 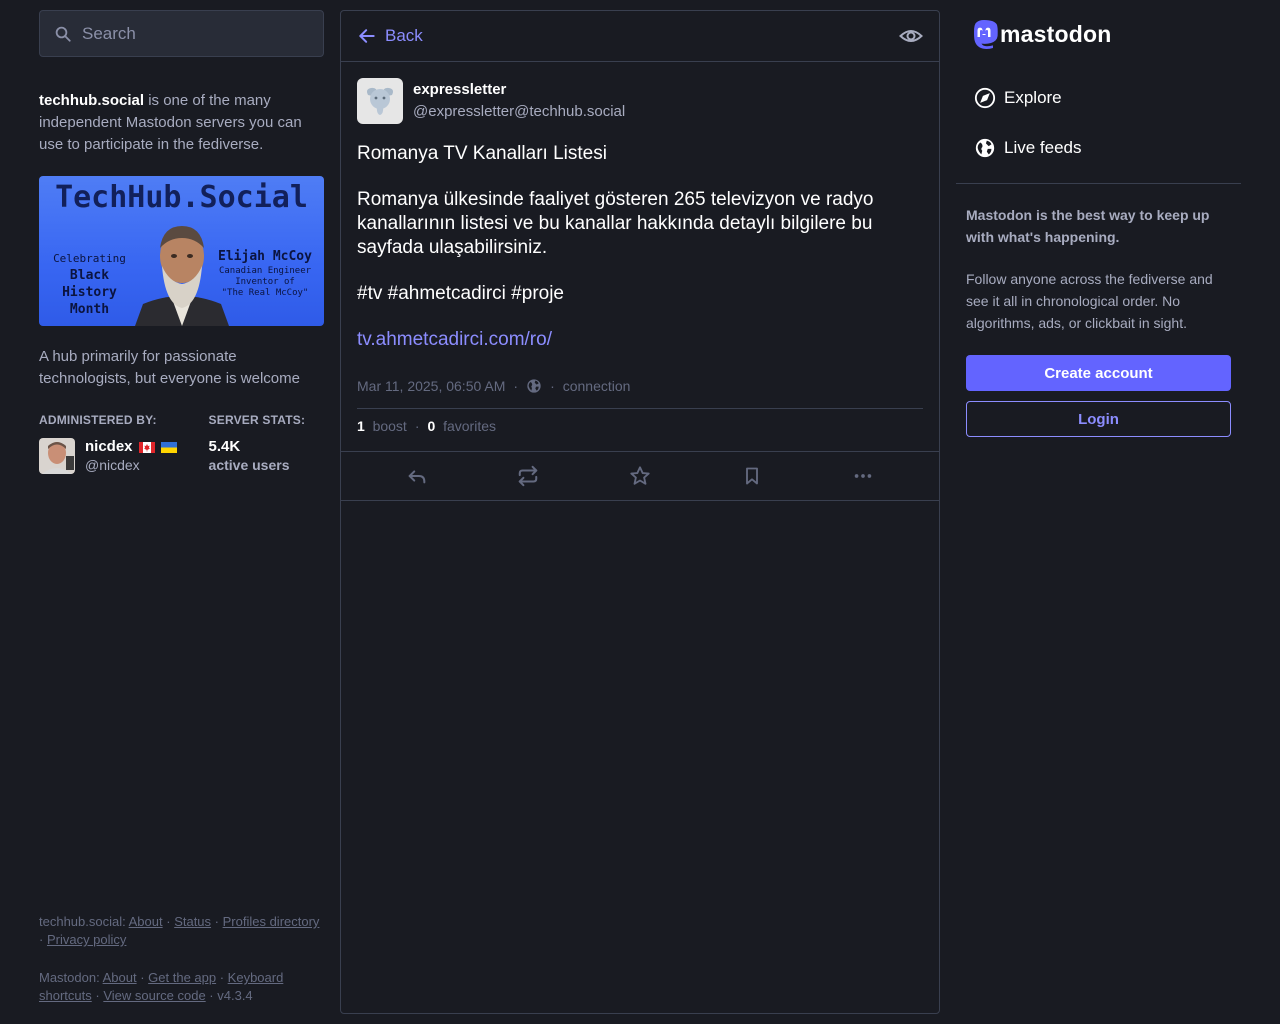 I want to click on banner-left-line2: Black, so click(x=89, y=275).